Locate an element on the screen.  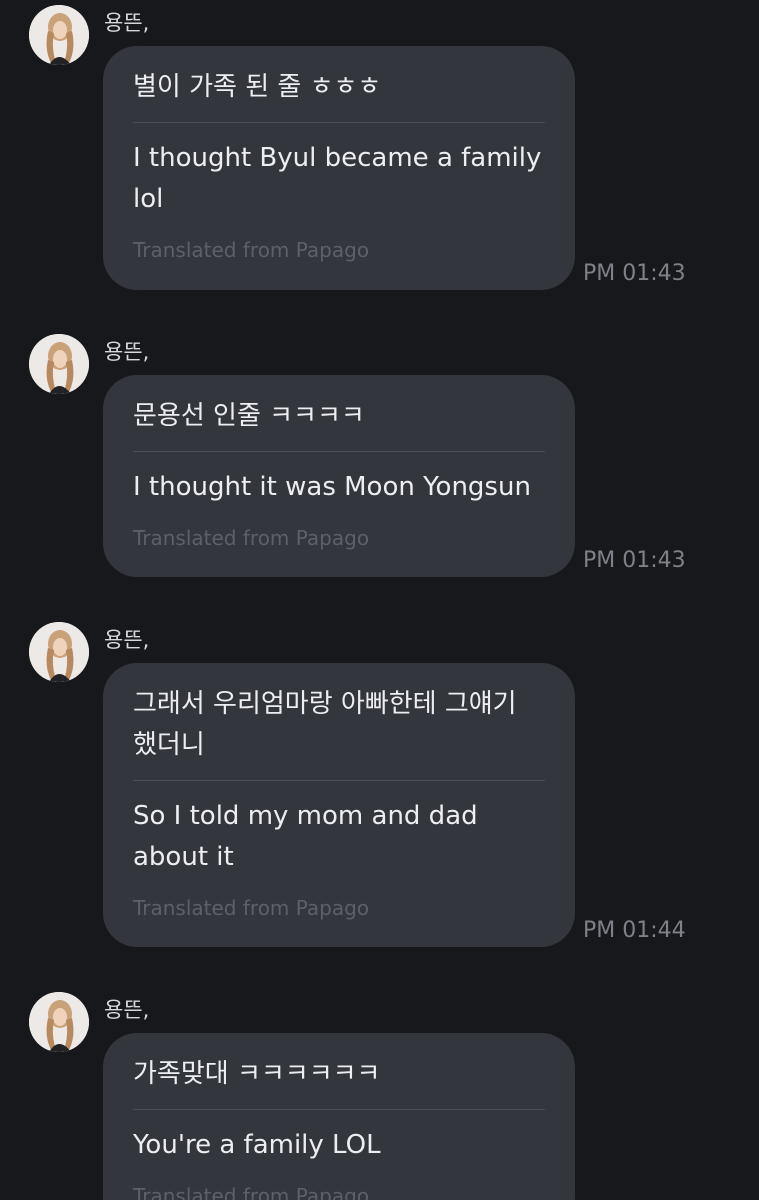
translated-text: So I told my mom and dad about it is located at coordinates (305, 836).